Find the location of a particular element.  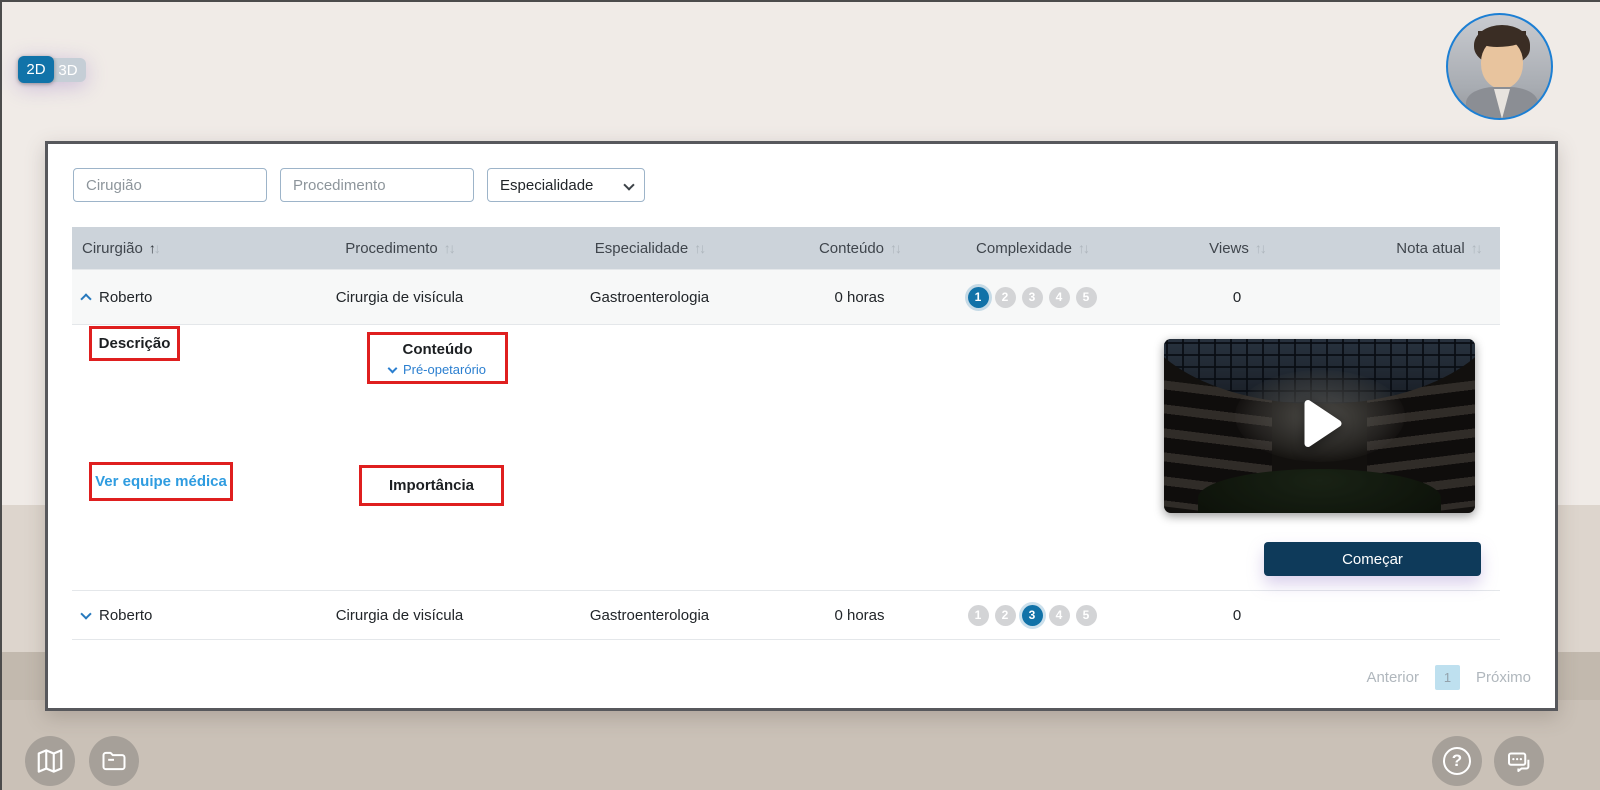

play-icon is located at coordinates (1320, 426).